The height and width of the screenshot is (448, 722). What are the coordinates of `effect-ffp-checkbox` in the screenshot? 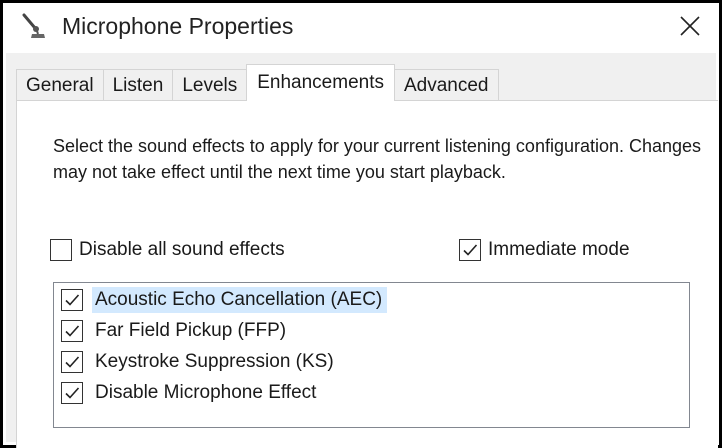 It's located at (72, 331).